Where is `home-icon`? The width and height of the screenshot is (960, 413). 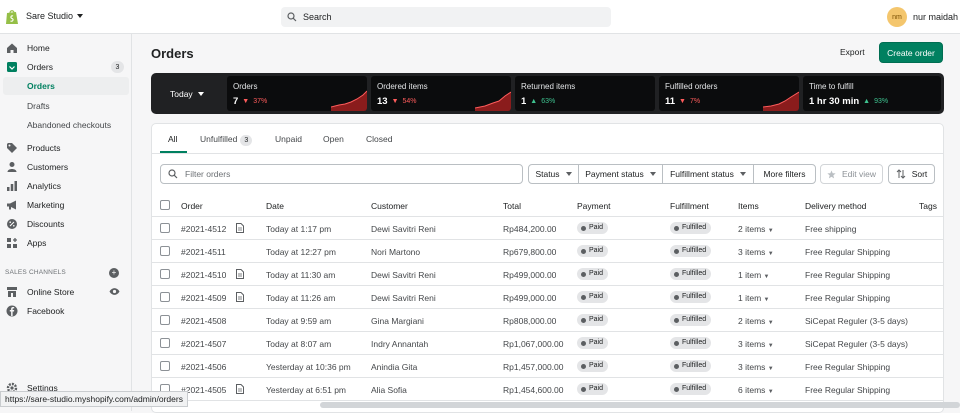 home-icon is located at coordinates (12, 48).